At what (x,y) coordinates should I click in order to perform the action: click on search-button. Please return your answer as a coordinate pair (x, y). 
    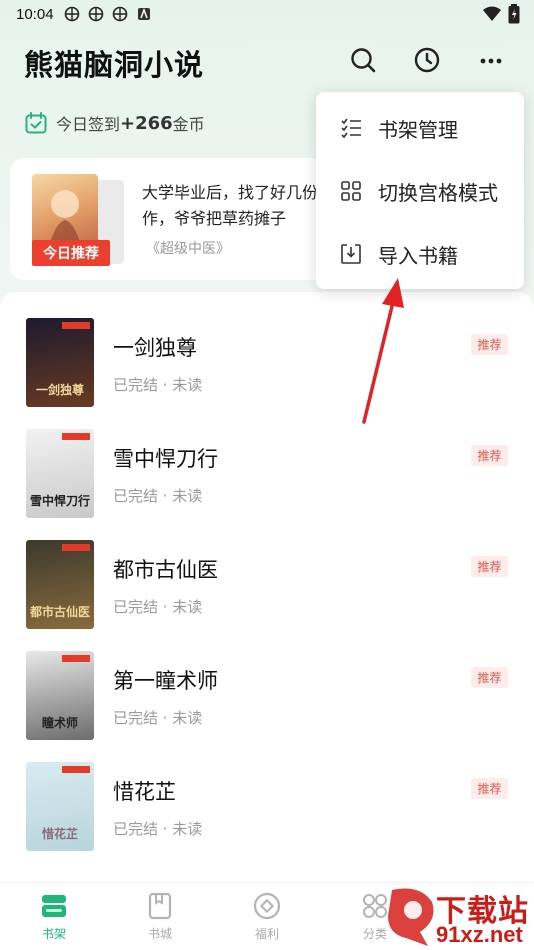
    Looking at the image, I should click on (363, 60).